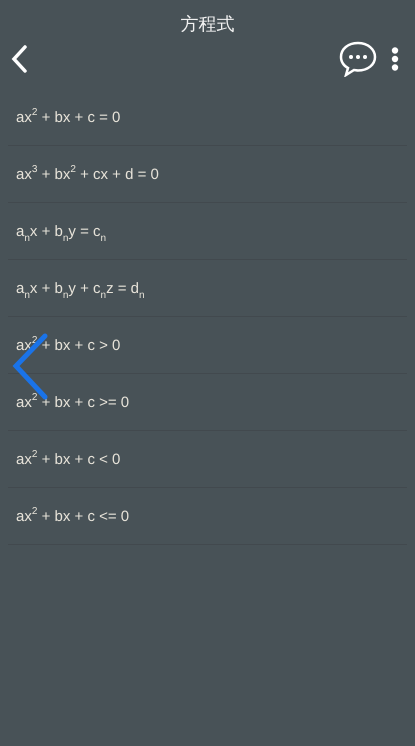  What do you see at coordinates (207, 402) in the screenshot?
I see `equation-list-item: ax$^{2}$ + bx + c >= 0` at bounding box center [207, 402].